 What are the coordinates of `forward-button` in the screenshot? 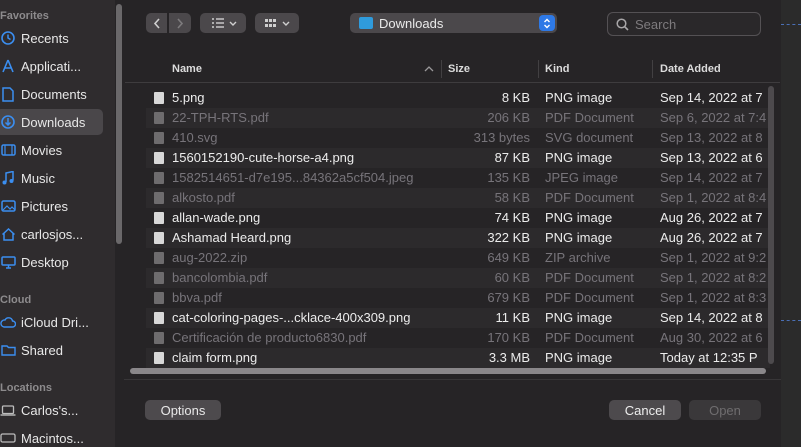 It's located at (180, 23).